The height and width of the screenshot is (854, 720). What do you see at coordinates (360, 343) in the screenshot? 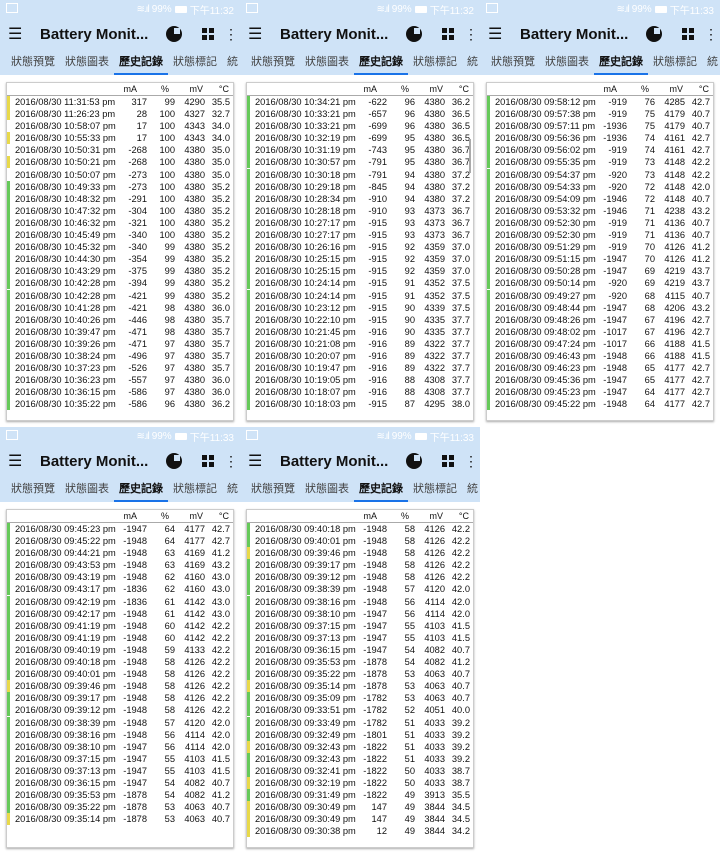
I see `table-row: 2016/08/30 10:21:08 pm -916 89 4322 37.7` at bounding box center [360, 343].